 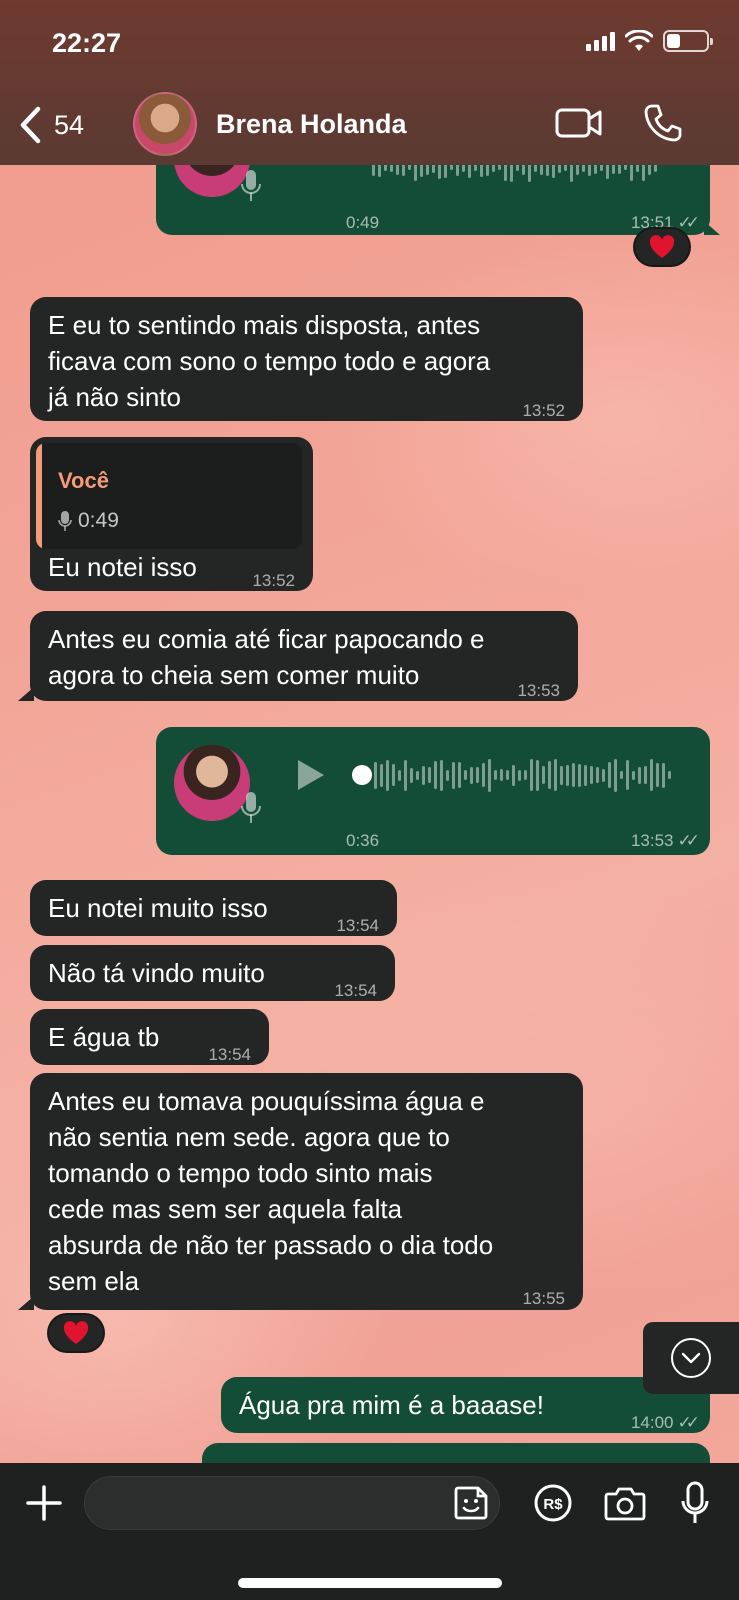 I want to click on plus-icon, so click(x=44, y=1503).